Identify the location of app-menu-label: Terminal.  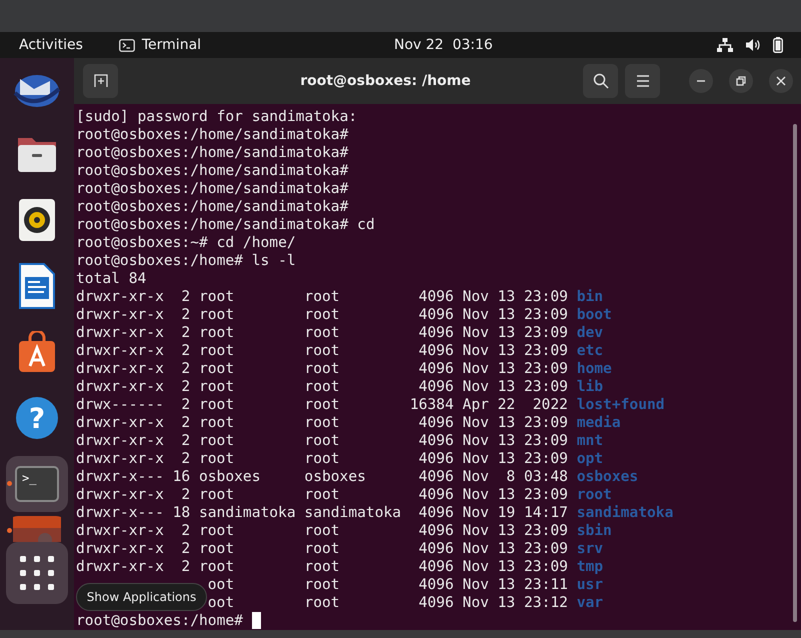
(172, 45).